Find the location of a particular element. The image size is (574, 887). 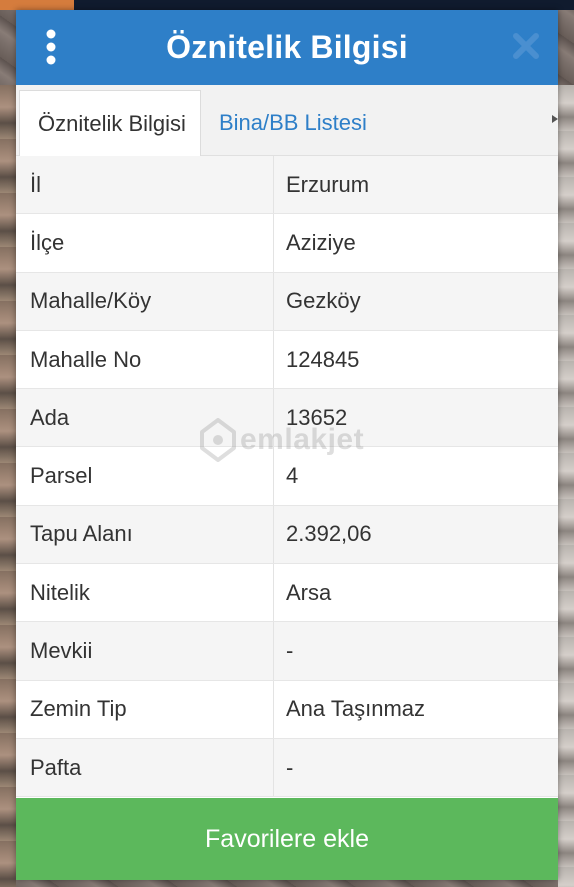

tab-bar: Öznitelik Bilgisi Bina/BB Listesi is located at coordinates (287, 120).